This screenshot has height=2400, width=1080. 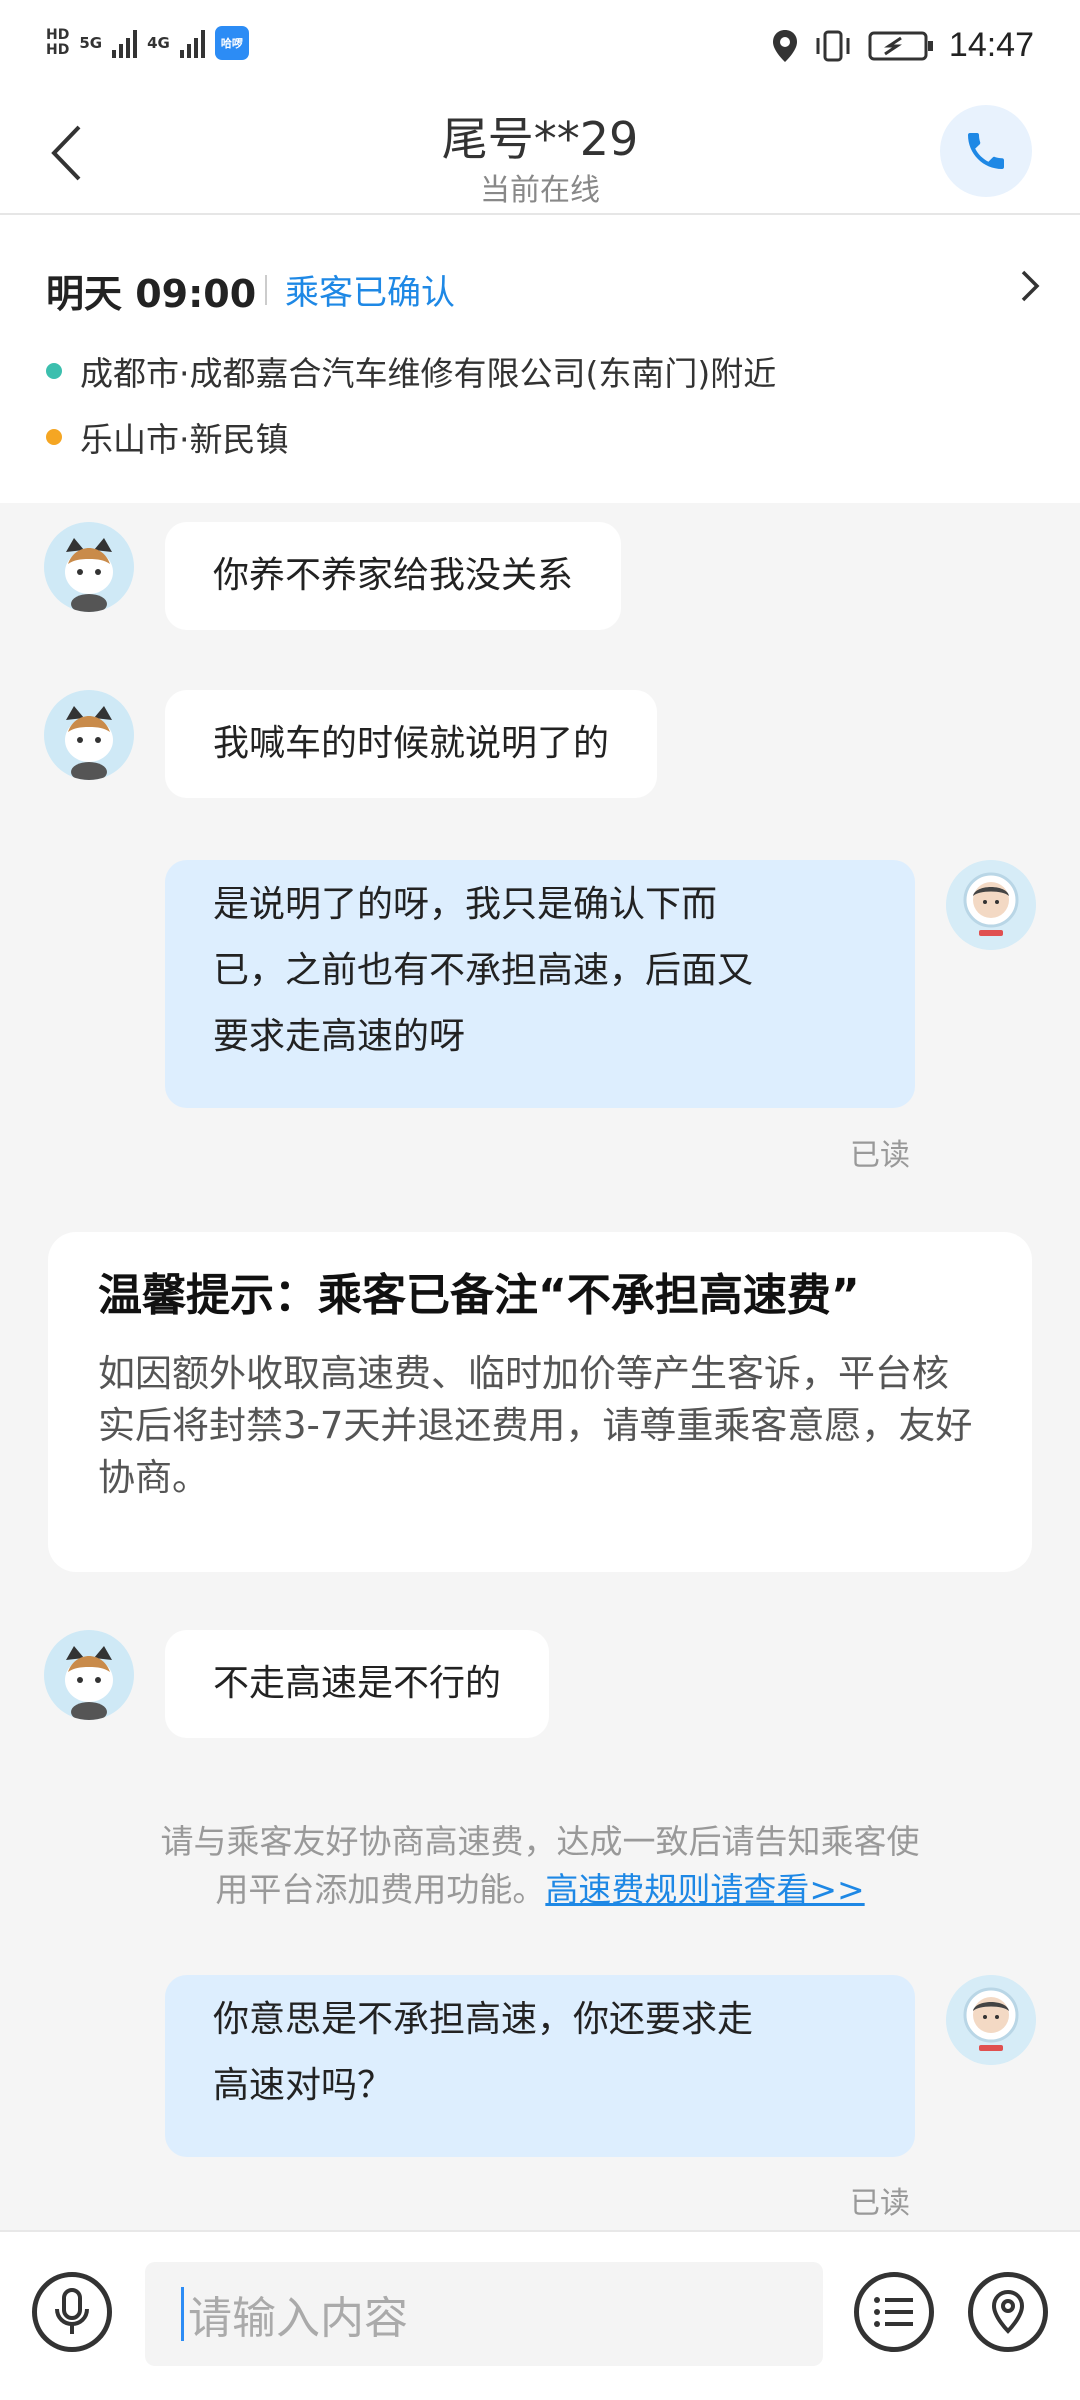 I want to click on page-title: 尾号**29, so click(x=540, y=139).